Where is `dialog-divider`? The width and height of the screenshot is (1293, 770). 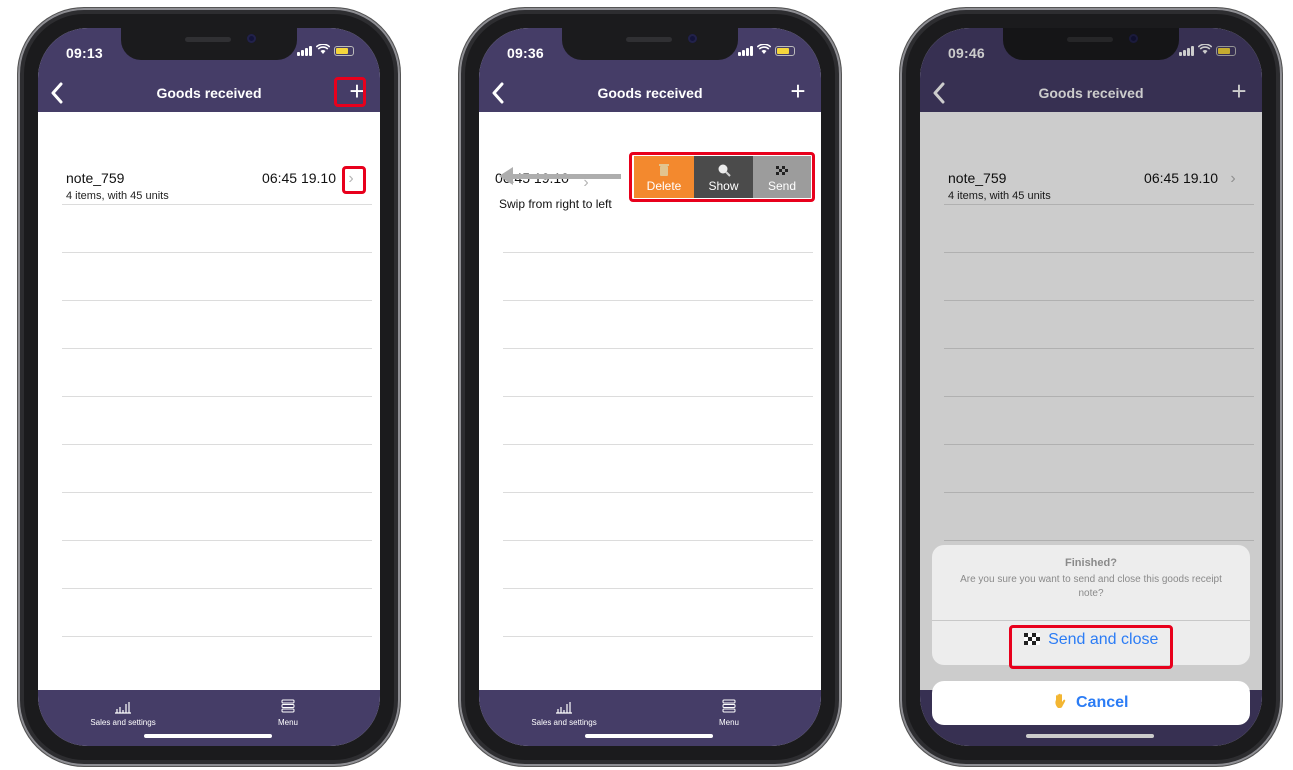 dialog-divider is located at coordinates (1091, 620).